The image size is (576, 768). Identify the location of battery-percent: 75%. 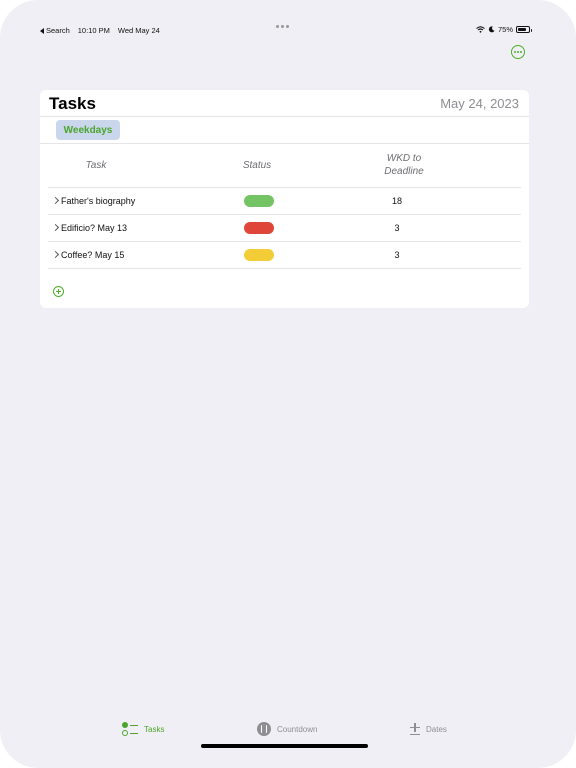
(505, 29).